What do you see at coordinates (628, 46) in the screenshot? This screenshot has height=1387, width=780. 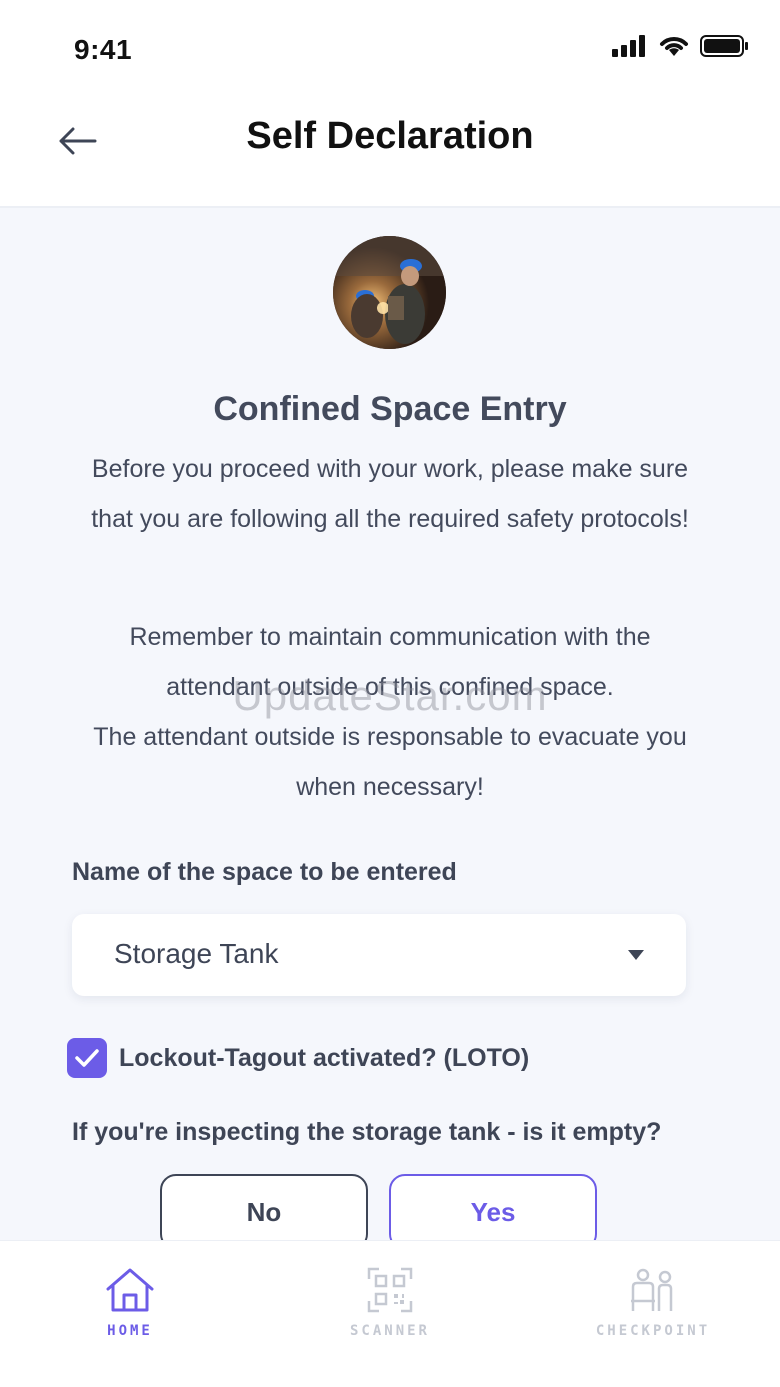 I see `cellular-signal-icon` at bounding box center [628, 46].